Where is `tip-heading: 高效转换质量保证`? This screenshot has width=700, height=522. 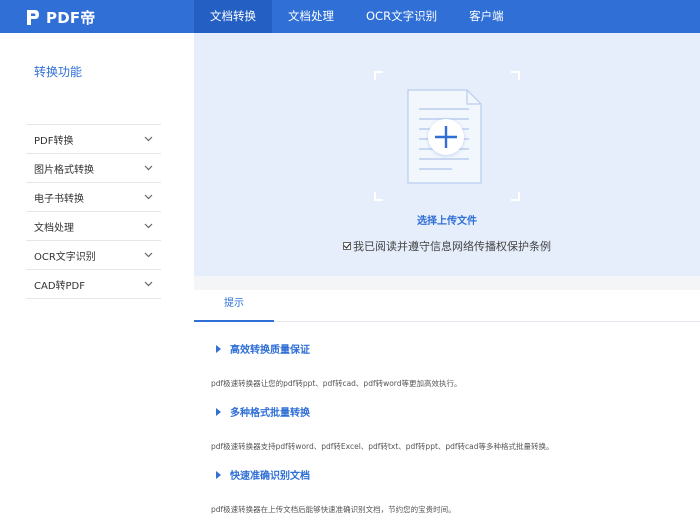 tip-heading: 高效转换质量保证 is located at coordinates (263, 348).